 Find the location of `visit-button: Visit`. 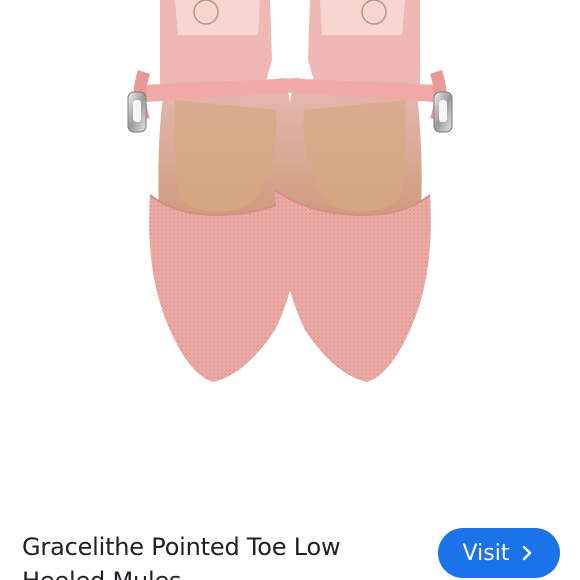

visit-button: Visit is located at coordinates (499, 553).